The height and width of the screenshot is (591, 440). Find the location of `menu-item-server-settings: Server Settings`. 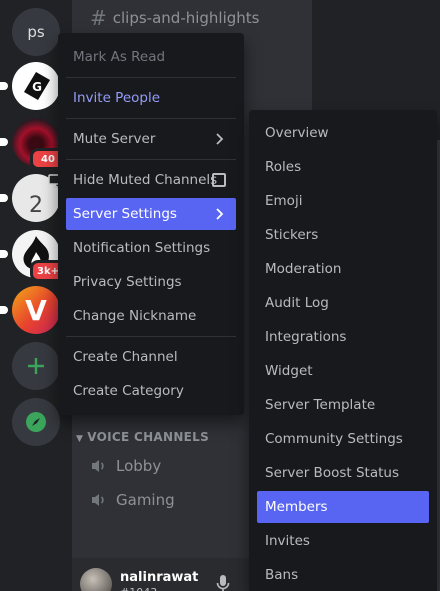

menu-item-server-settings: Server Settings is located at coordinates (151, 214).